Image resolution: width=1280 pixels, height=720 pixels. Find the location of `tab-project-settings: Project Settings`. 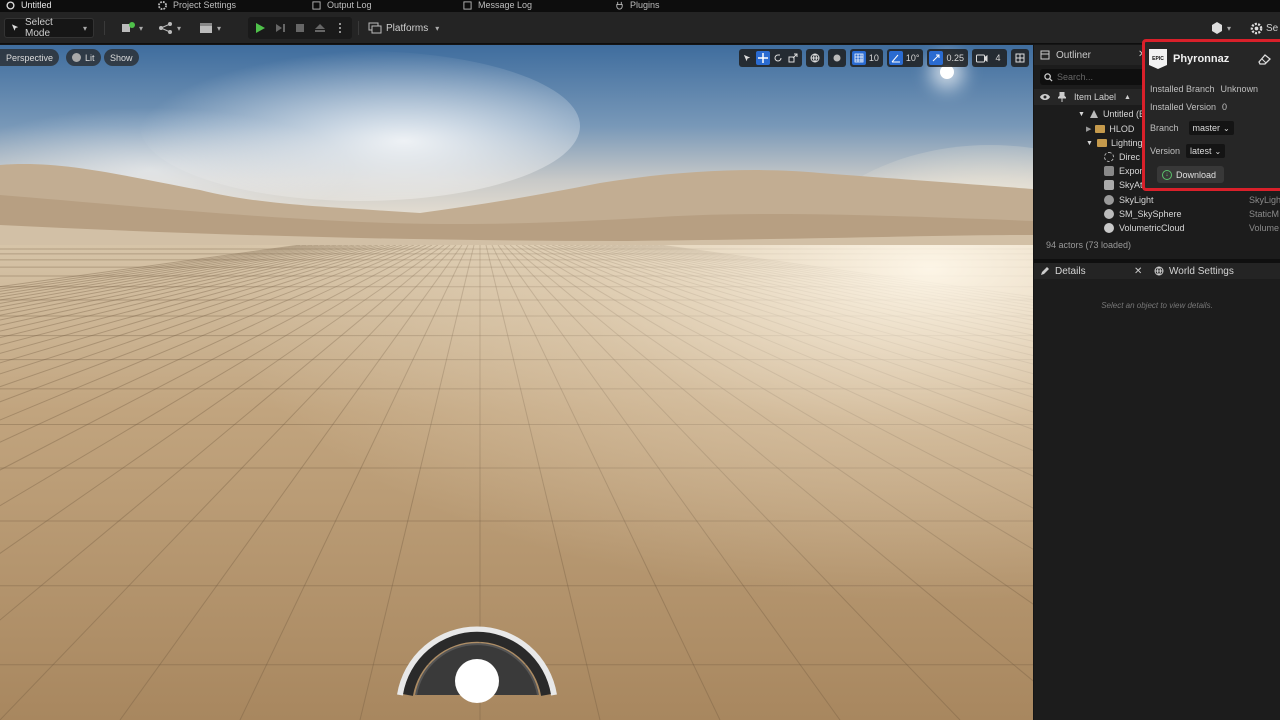

tab-project-settings: Project Settings is located at coordinates (197, 6).